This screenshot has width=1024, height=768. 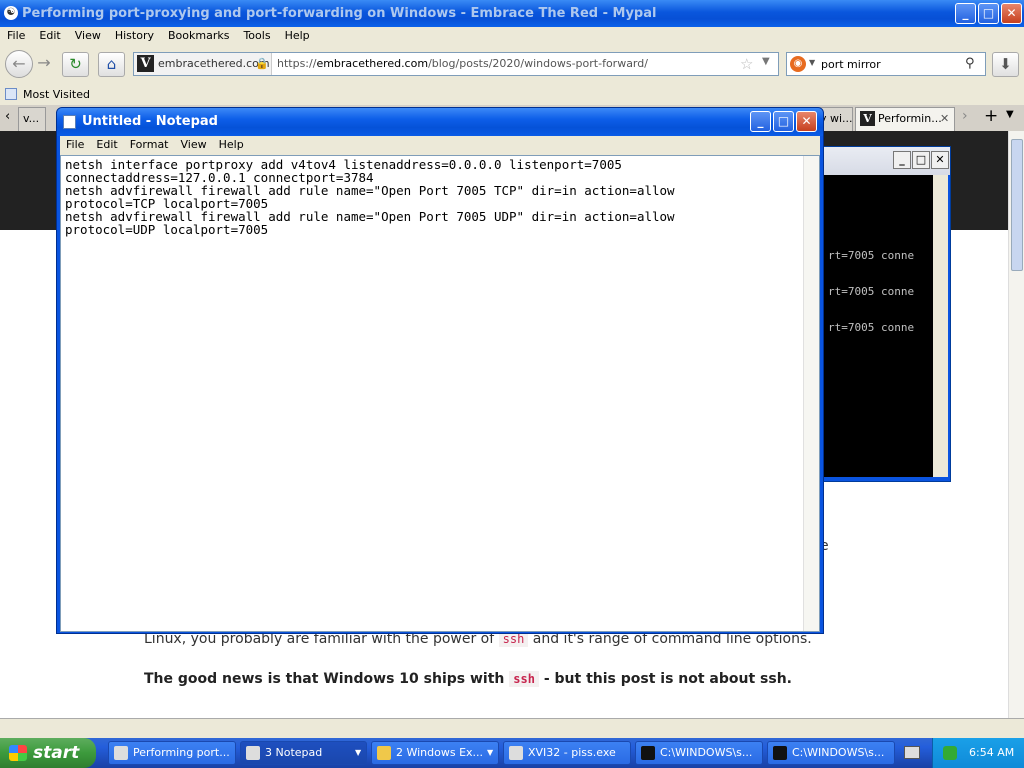 What do you see at coordinates (262, 63) in the screenshot?
I see `lock-icon: 🔒` at bounding box center [262, 63].